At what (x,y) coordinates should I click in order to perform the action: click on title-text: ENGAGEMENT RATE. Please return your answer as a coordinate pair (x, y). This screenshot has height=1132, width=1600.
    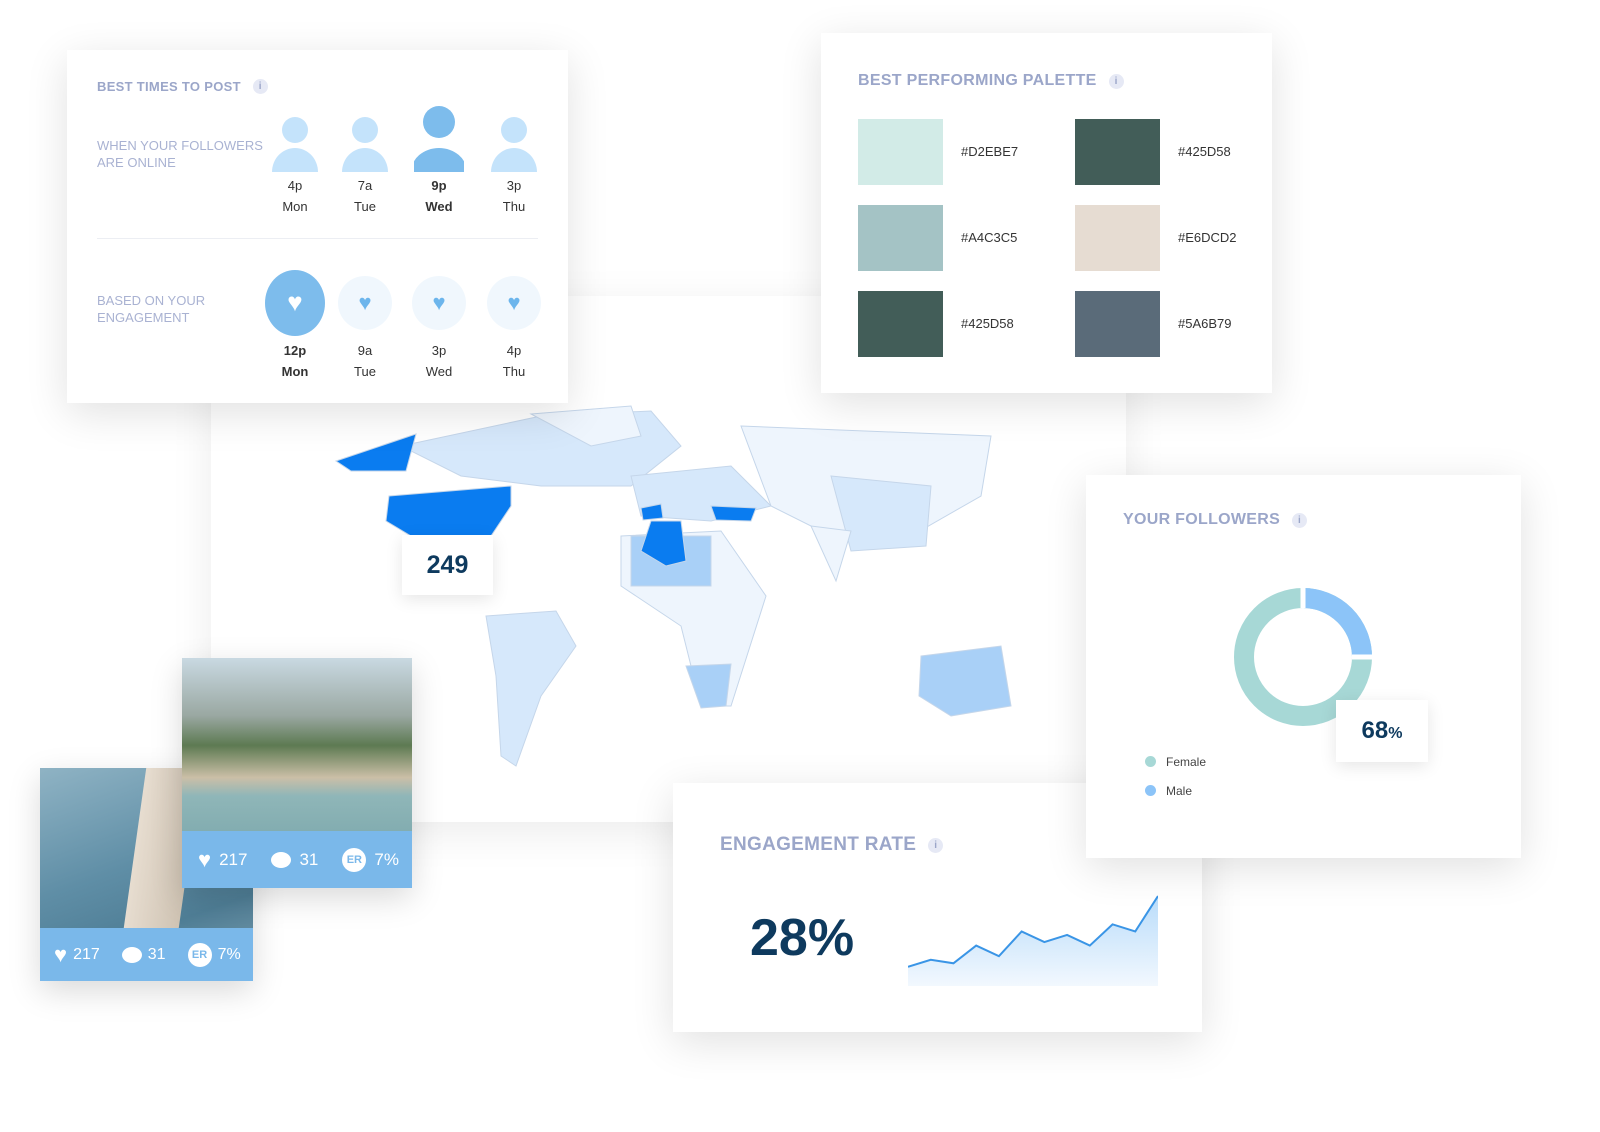
    Looking at the image, I should click on (818, 844).